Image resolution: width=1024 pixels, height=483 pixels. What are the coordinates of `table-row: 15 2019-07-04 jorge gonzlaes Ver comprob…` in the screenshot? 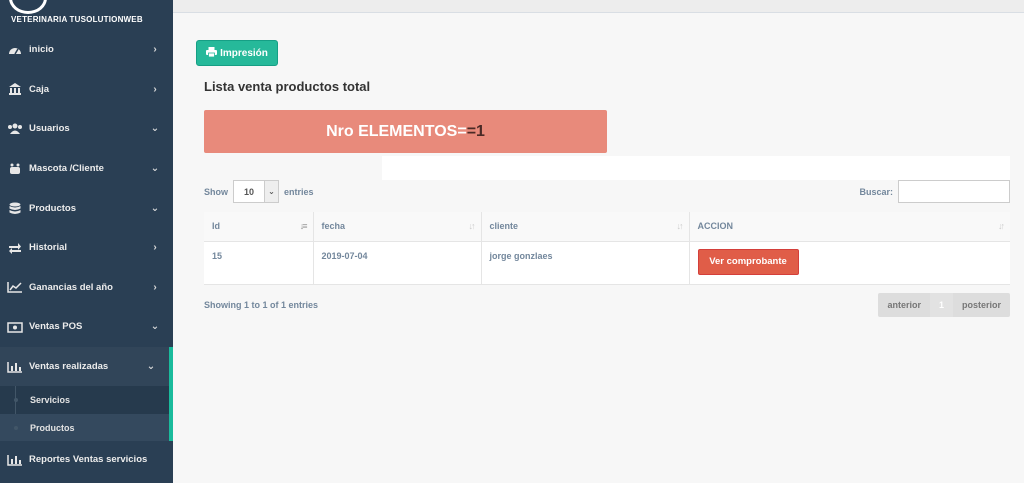 It's located at (607, 262).